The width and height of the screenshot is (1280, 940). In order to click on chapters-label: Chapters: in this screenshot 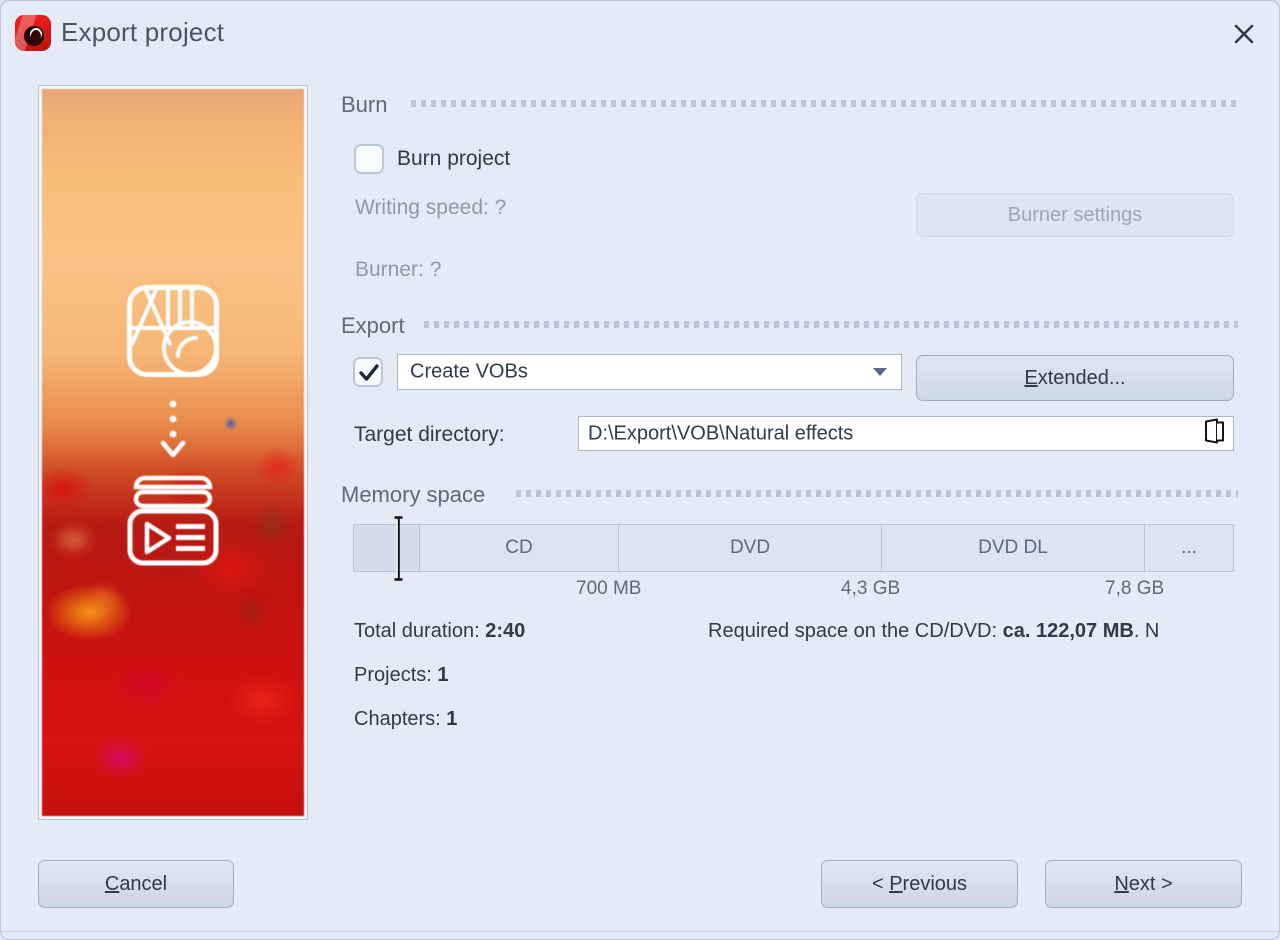, I will do `click(397, 719)`.